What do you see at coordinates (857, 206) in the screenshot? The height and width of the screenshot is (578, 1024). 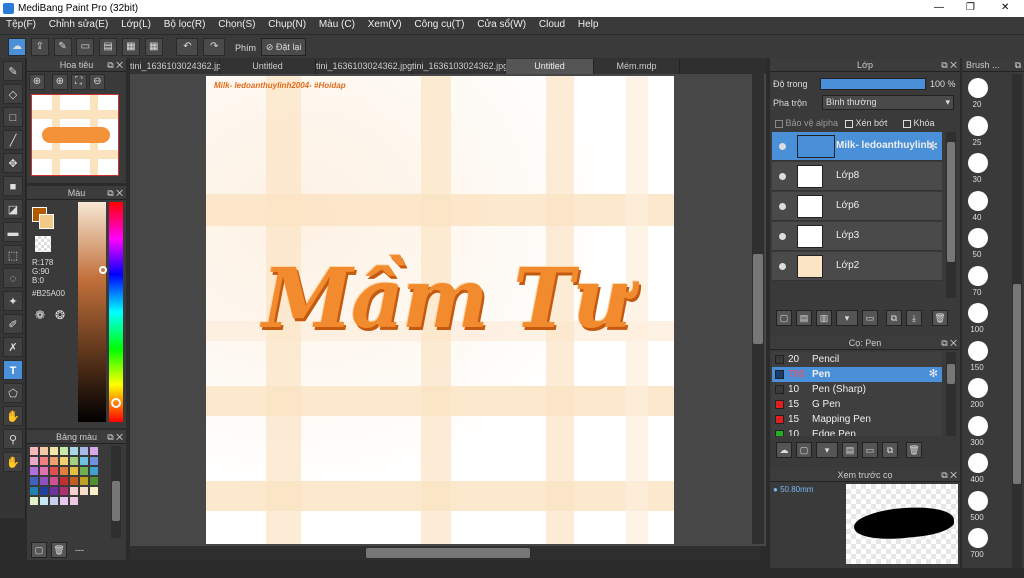 I see `layer-row: Lớp6` at bounding box center [857, 206].